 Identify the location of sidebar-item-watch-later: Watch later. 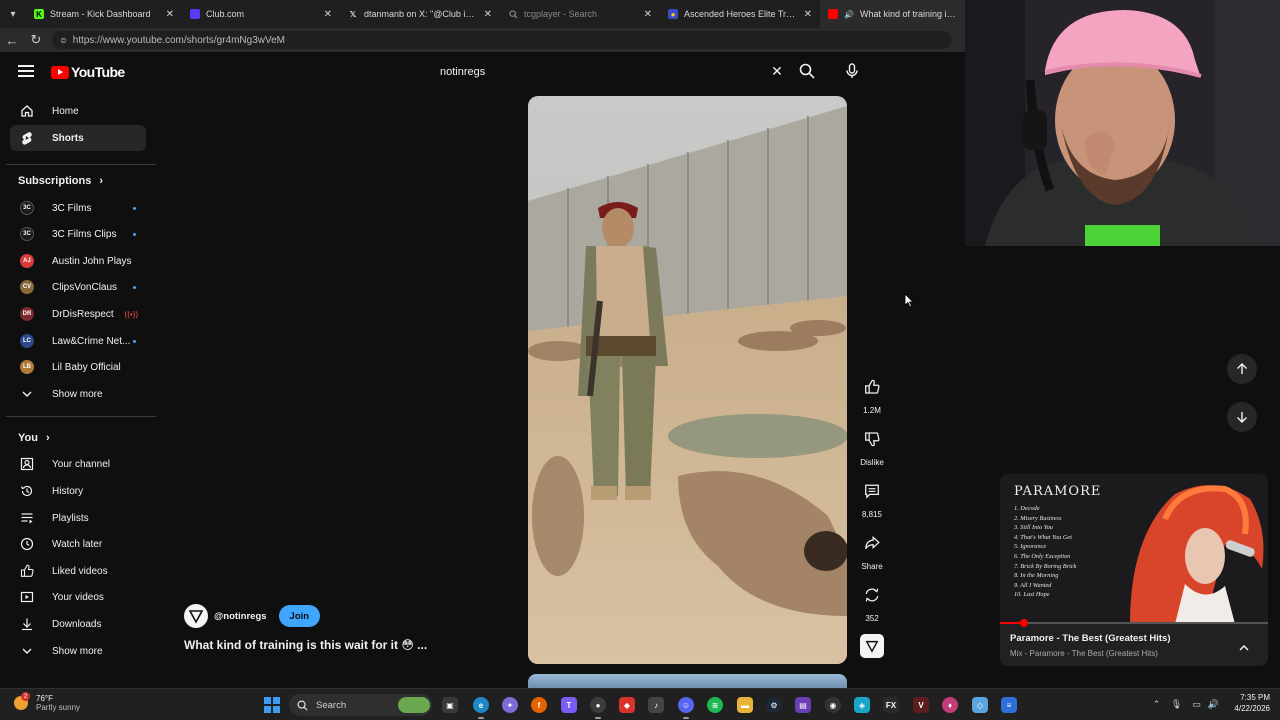
(78, 544).